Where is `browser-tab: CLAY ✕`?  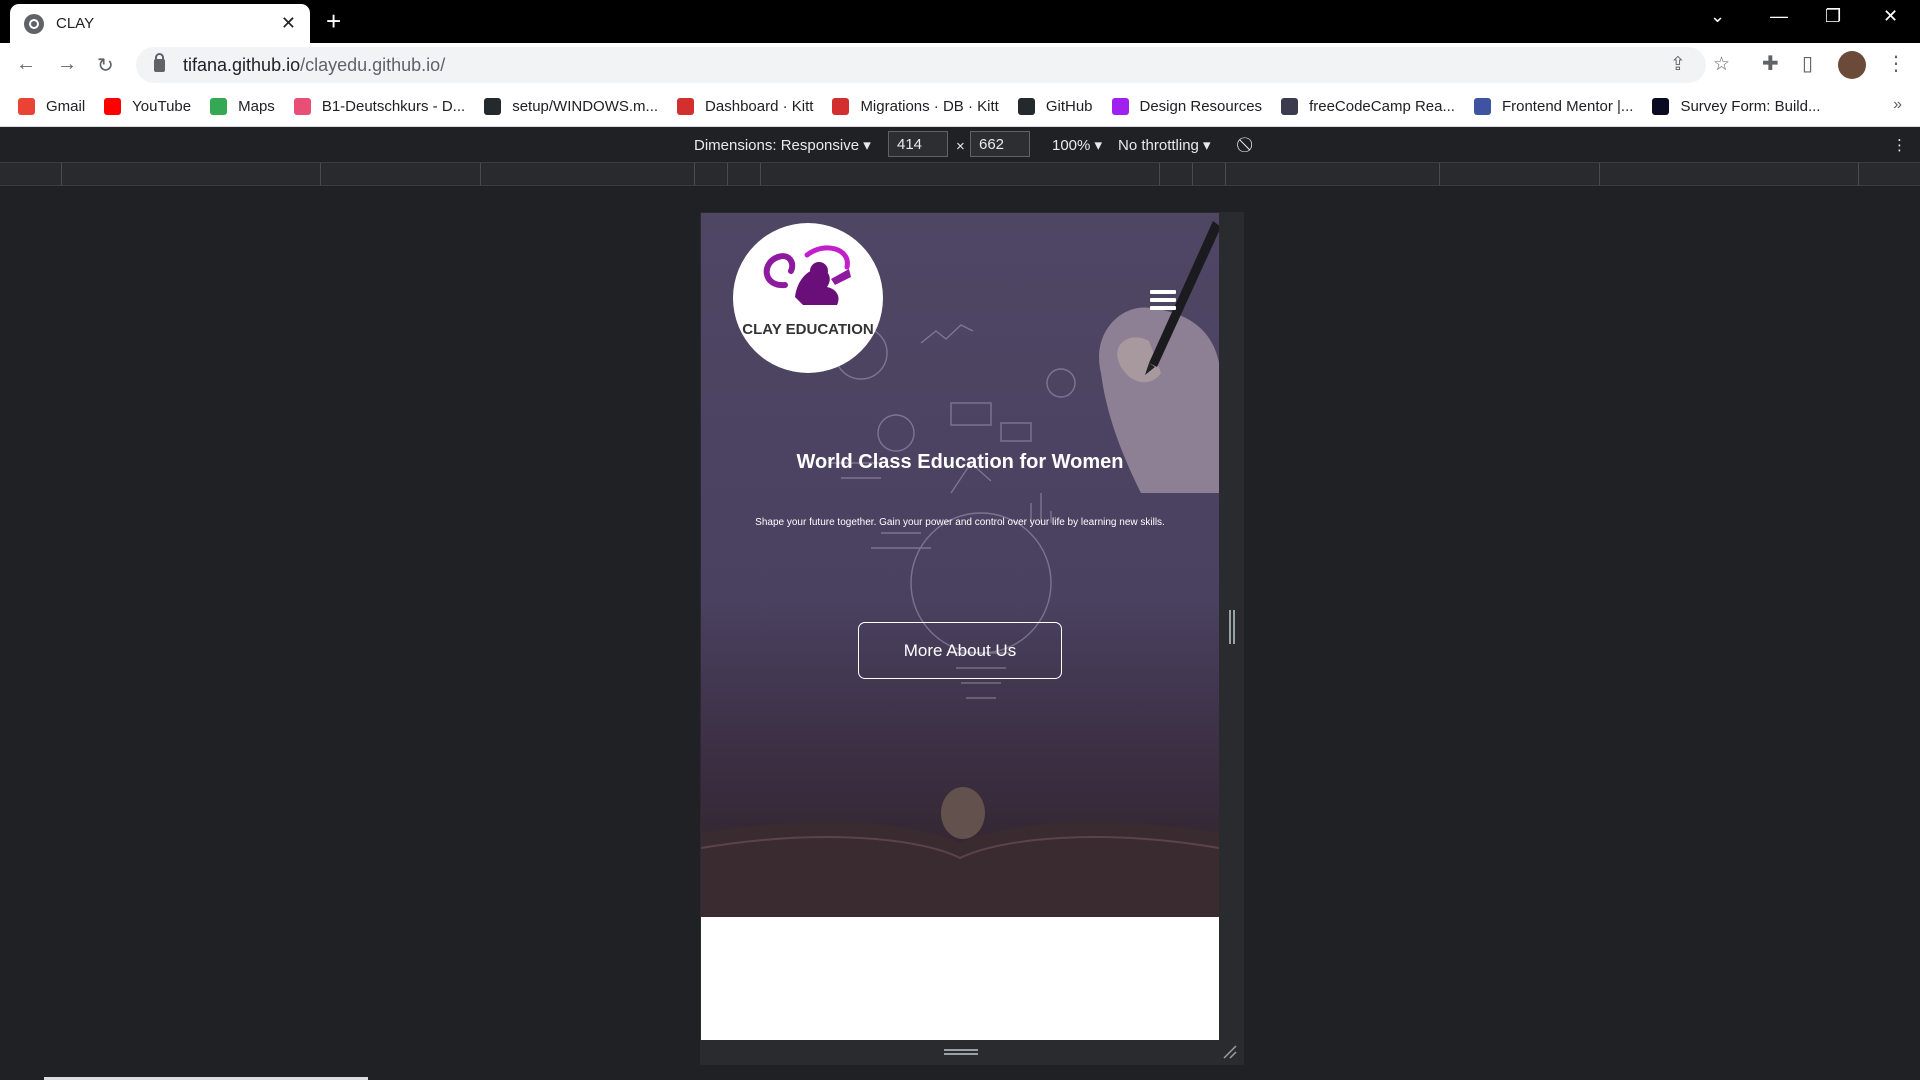
browser-tab: CLAY ✕ is located at coordinates (160, 23).